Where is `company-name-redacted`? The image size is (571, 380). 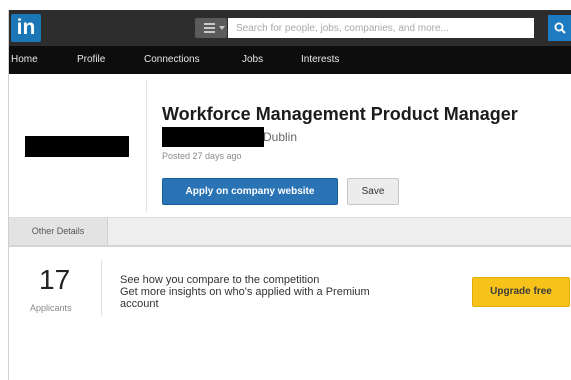 company-name-redacted is located at coordinates (213, 137).